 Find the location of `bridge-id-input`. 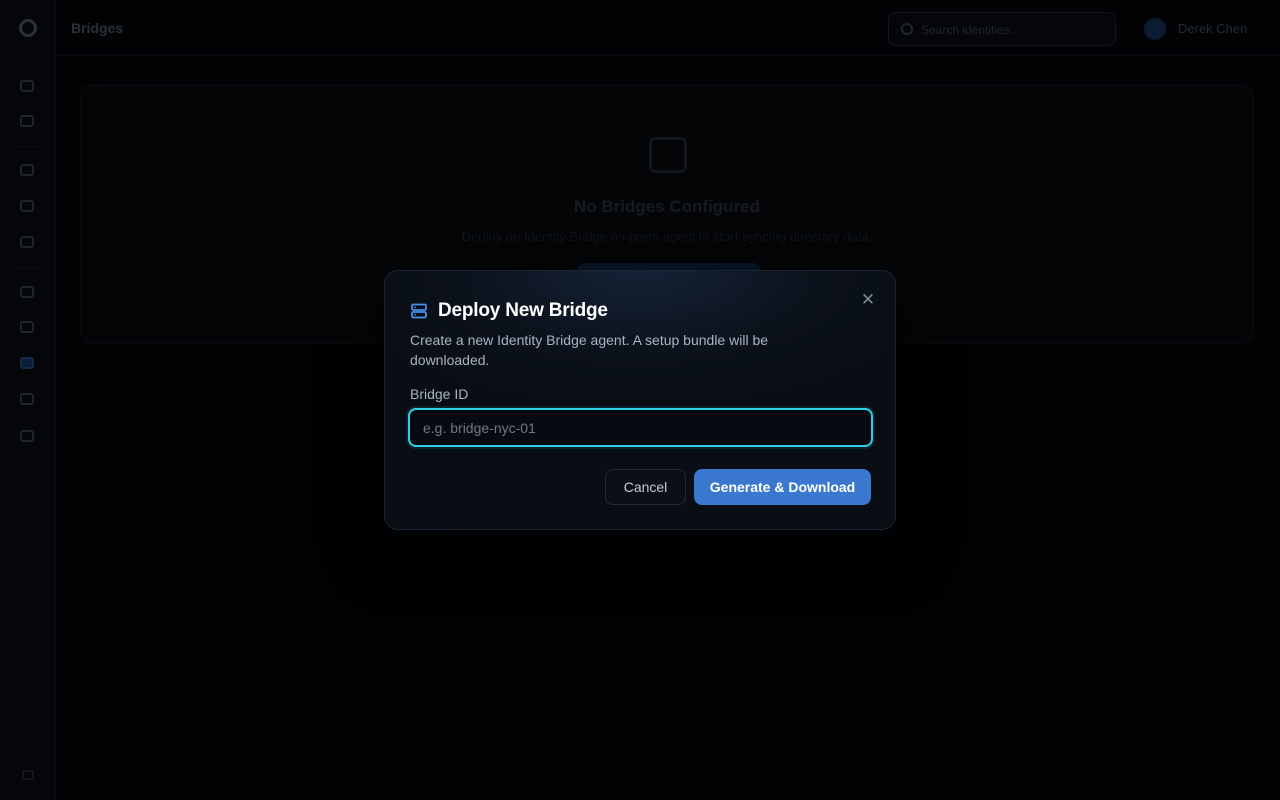

bridge-id-input is located at coordinates (640, 427).